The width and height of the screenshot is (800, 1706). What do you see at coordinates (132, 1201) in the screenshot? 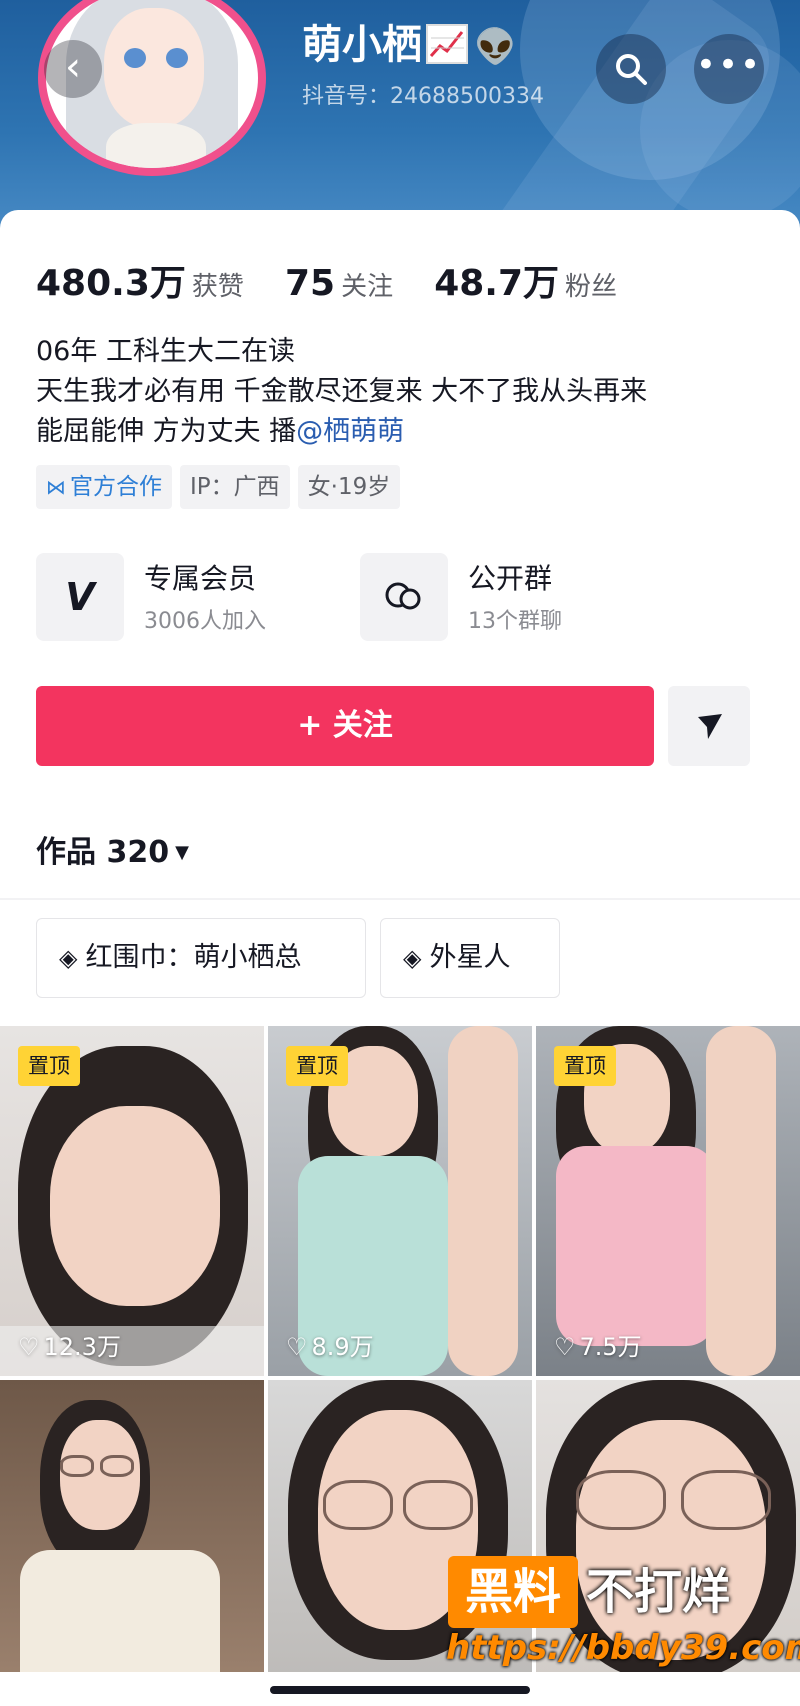
I see `video-thumbnail: 置顶 ♡ 12.3万` at bounding box center [132, 1201].